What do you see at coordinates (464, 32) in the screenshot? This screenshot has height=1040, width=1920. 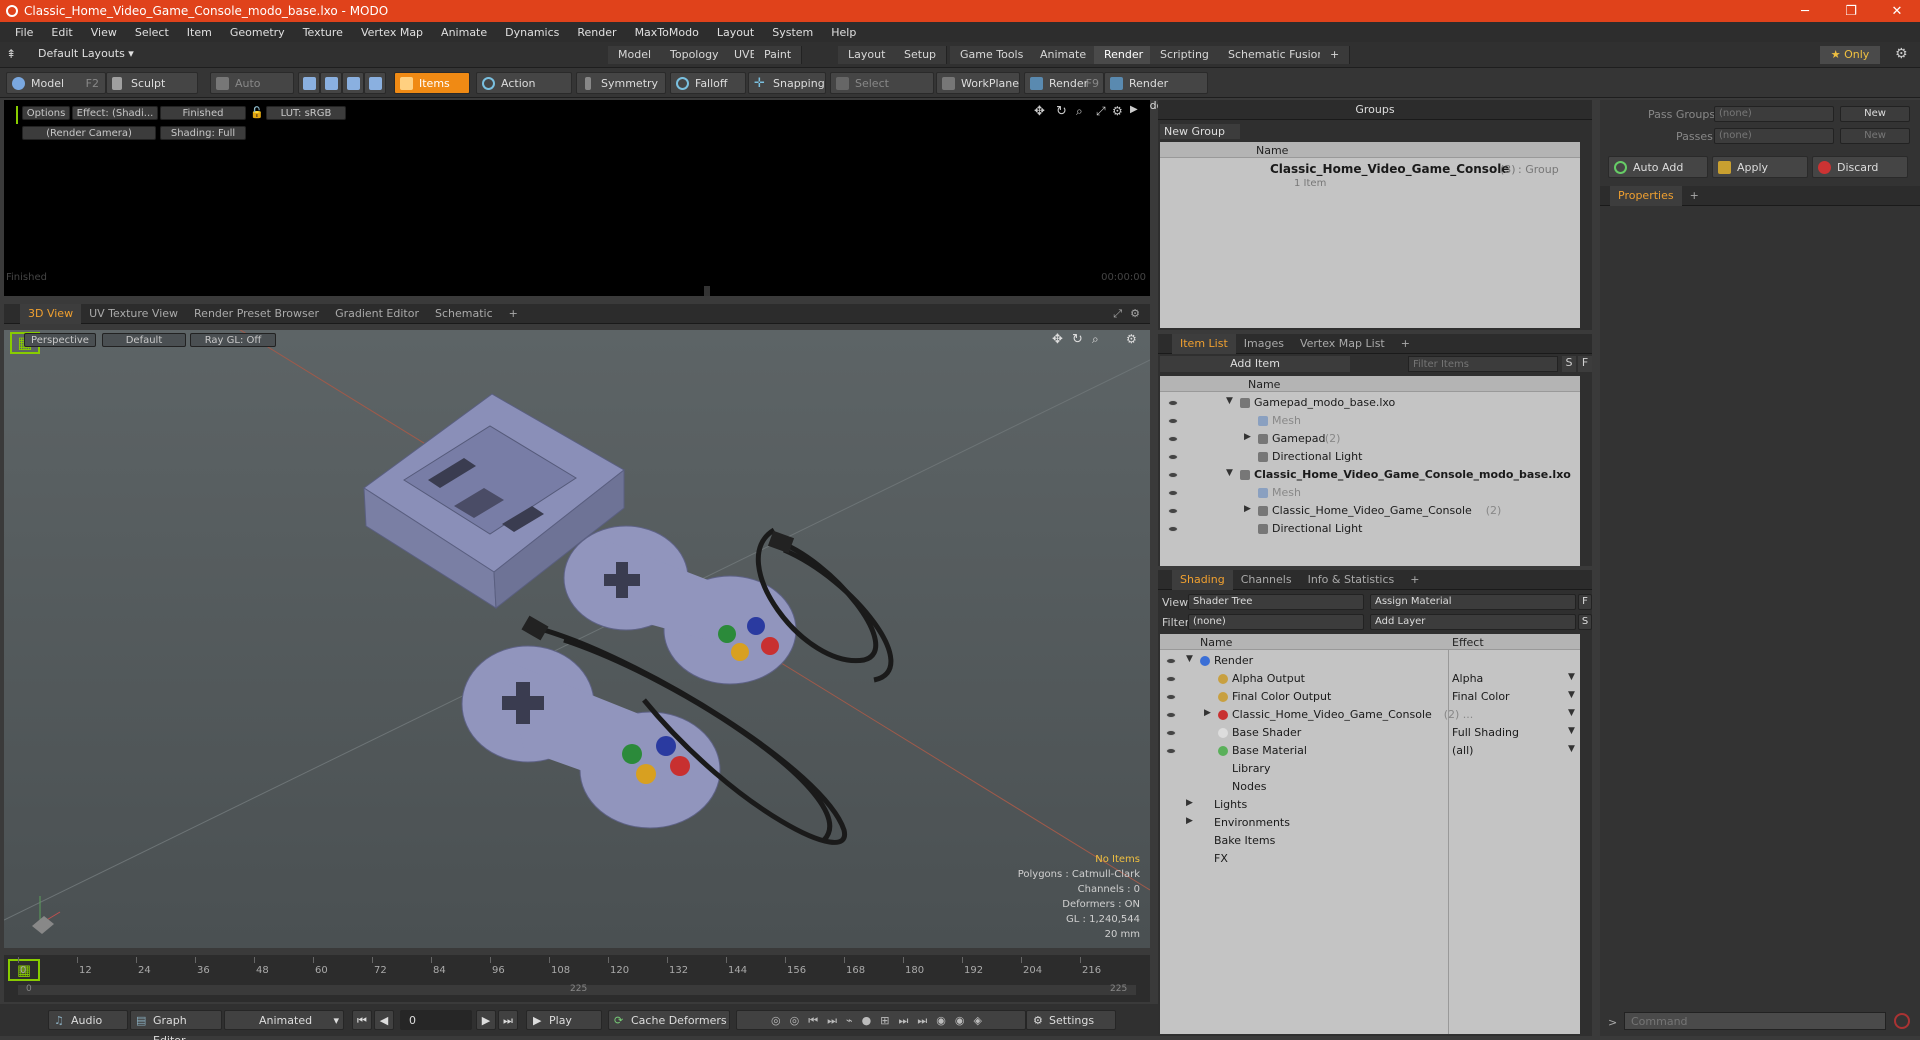 I see `menu-animate: Animate` at bounding box center [464, 32].